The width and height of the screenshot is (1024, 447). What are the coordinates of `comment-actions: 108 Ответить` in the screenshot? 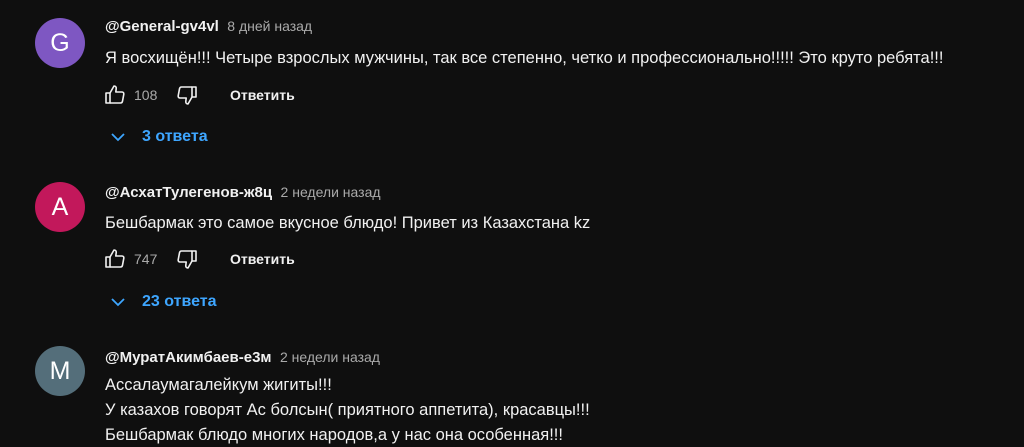 It's located at (198, 95).